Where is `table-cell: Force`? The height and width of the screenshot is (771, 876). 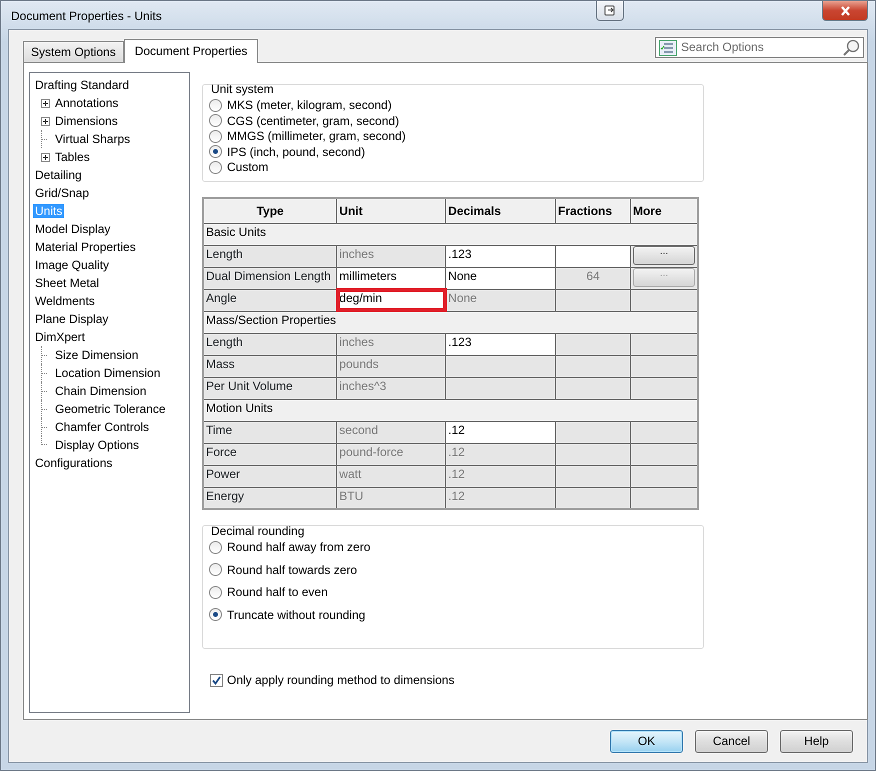 table-cell: Force is located at coordinates (270, 454).